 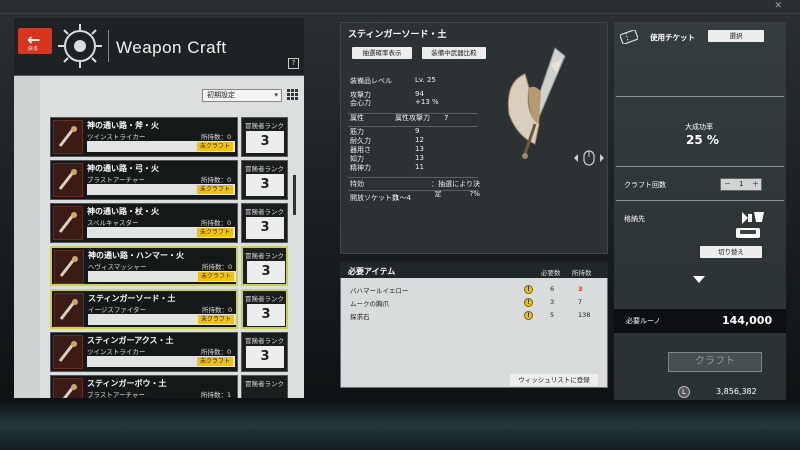 I want to click on weapon-card: スティンガーボウ・土 ブラストアーチャー 所持数：1, so click(x=144, y=386).